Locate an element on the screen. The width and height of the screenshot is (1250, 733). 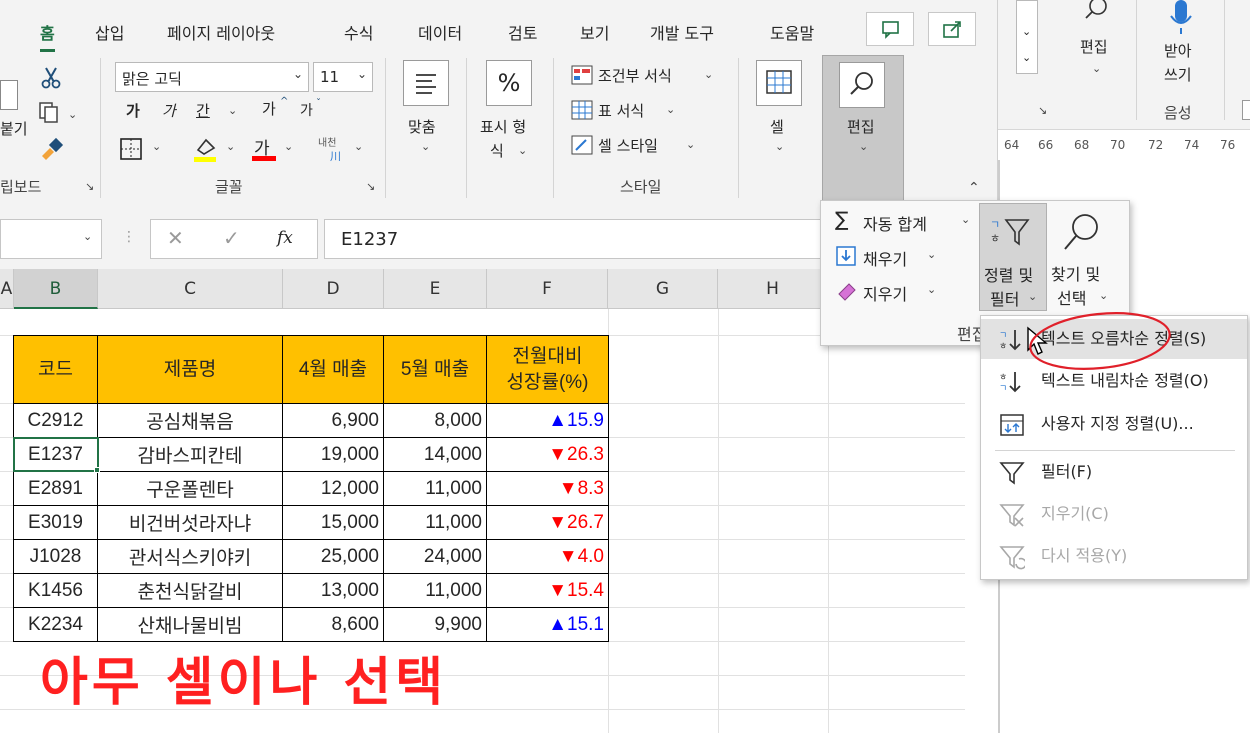
cells-button is located at coordinates (779, 83).